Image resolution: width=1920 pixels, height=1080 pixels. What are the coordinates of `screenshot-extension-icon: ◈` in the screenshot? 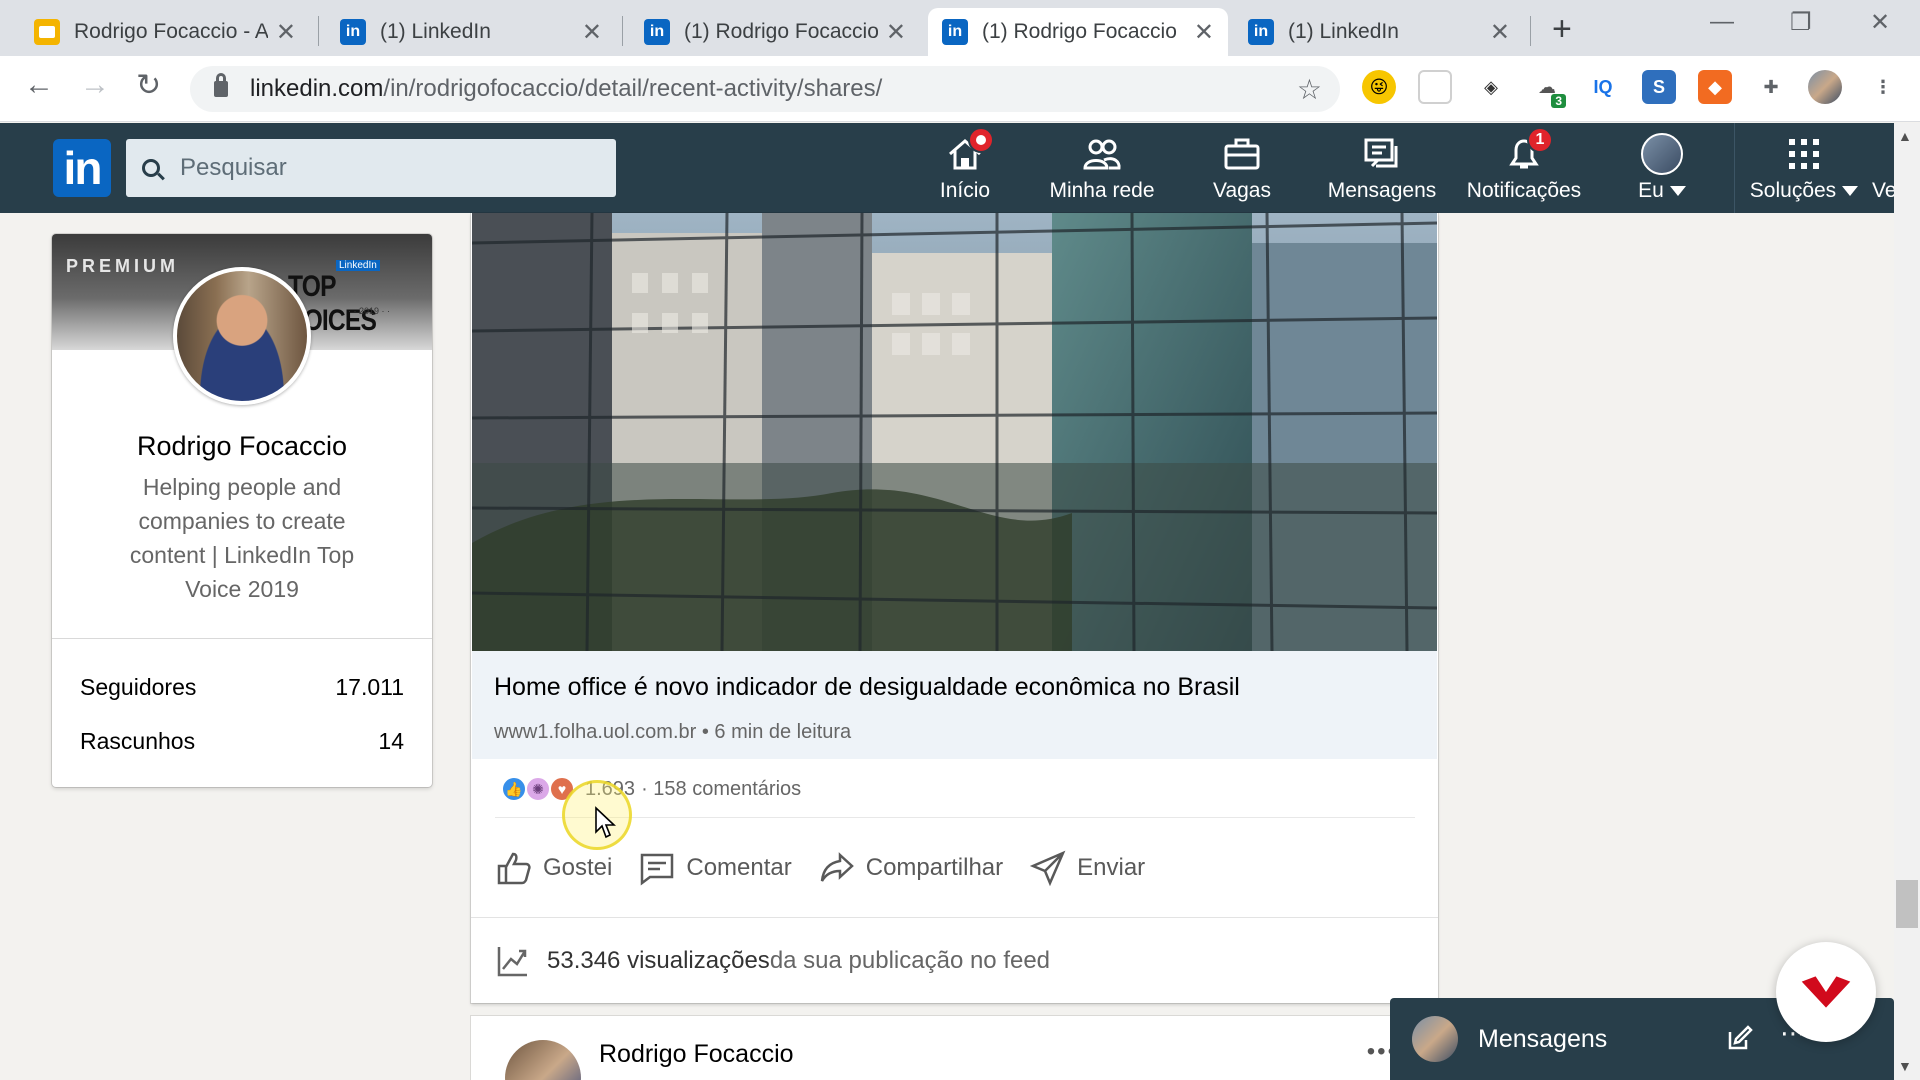 It's located at (1491, 87).